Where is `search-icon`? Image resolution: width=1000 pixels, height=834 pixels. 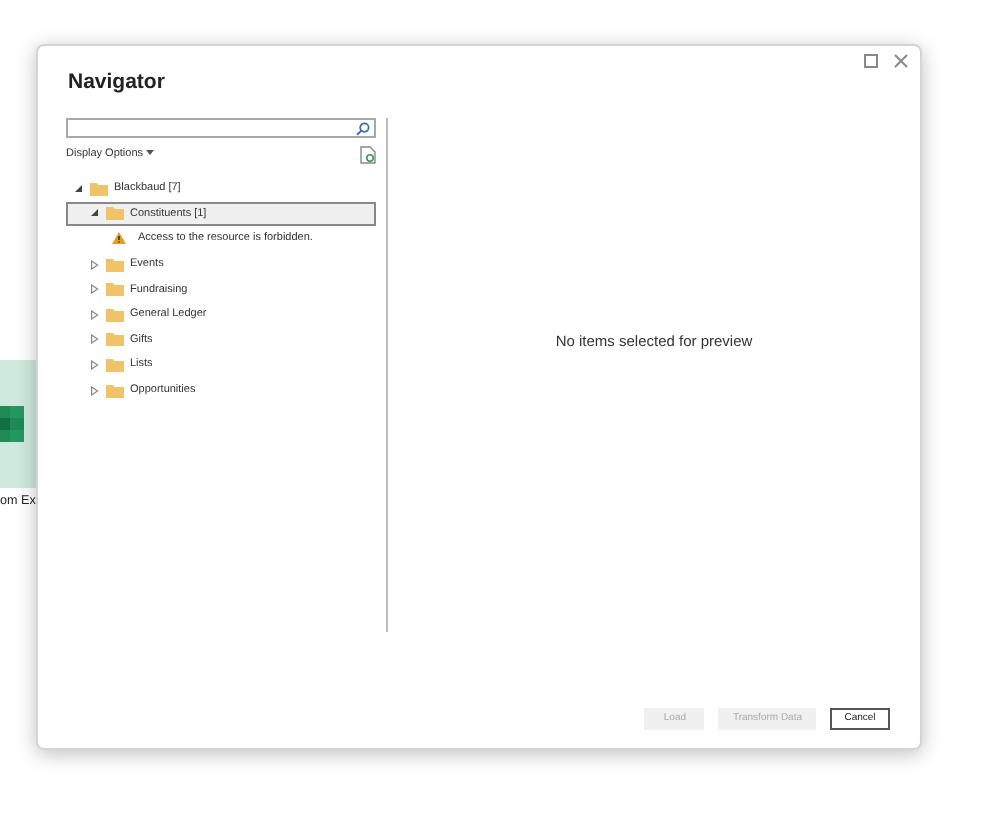
search-icon is located at coordinates (363, 128).